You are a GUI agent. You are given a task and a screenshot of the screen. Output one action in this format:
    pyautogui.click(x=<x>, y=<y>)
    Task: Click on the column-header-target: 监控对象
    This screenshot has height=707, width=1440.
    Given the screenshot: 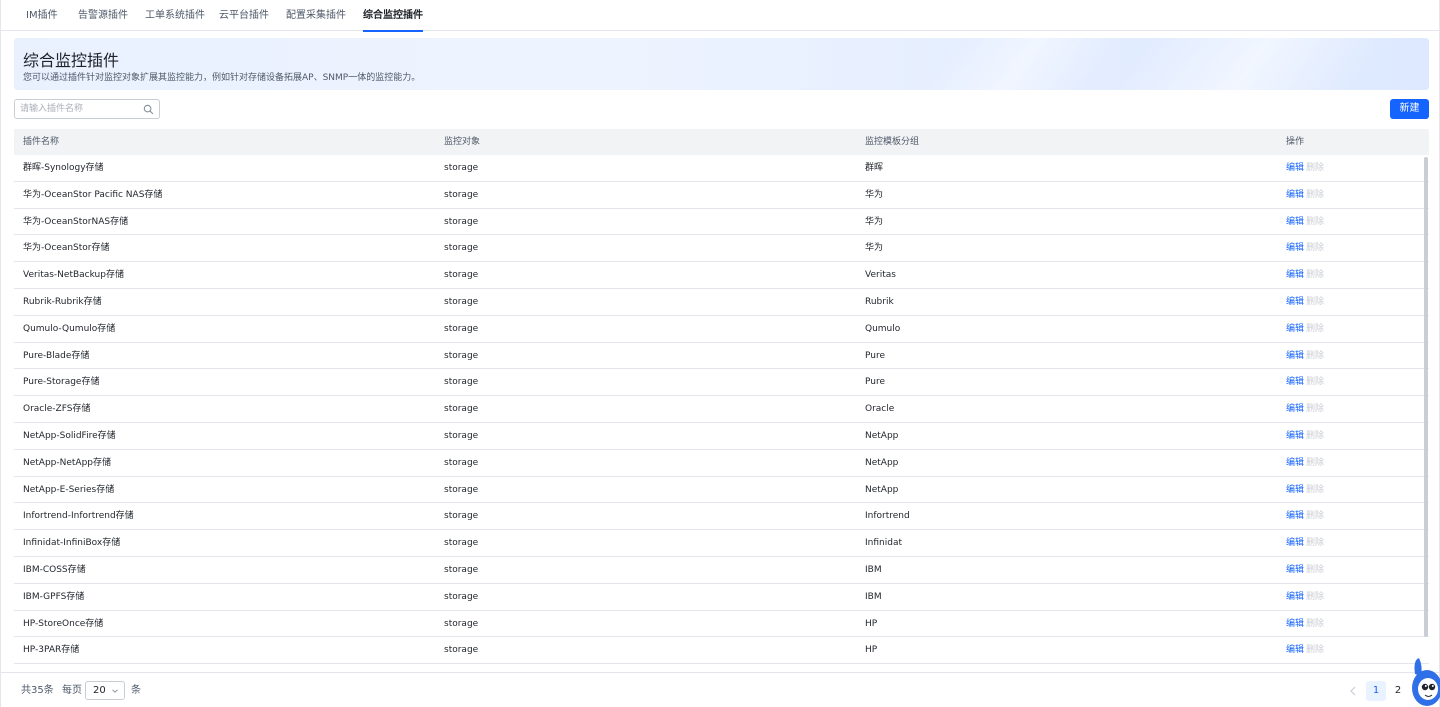 What is the action you would take?
    pyautogui.click(x=462, y=142)
    